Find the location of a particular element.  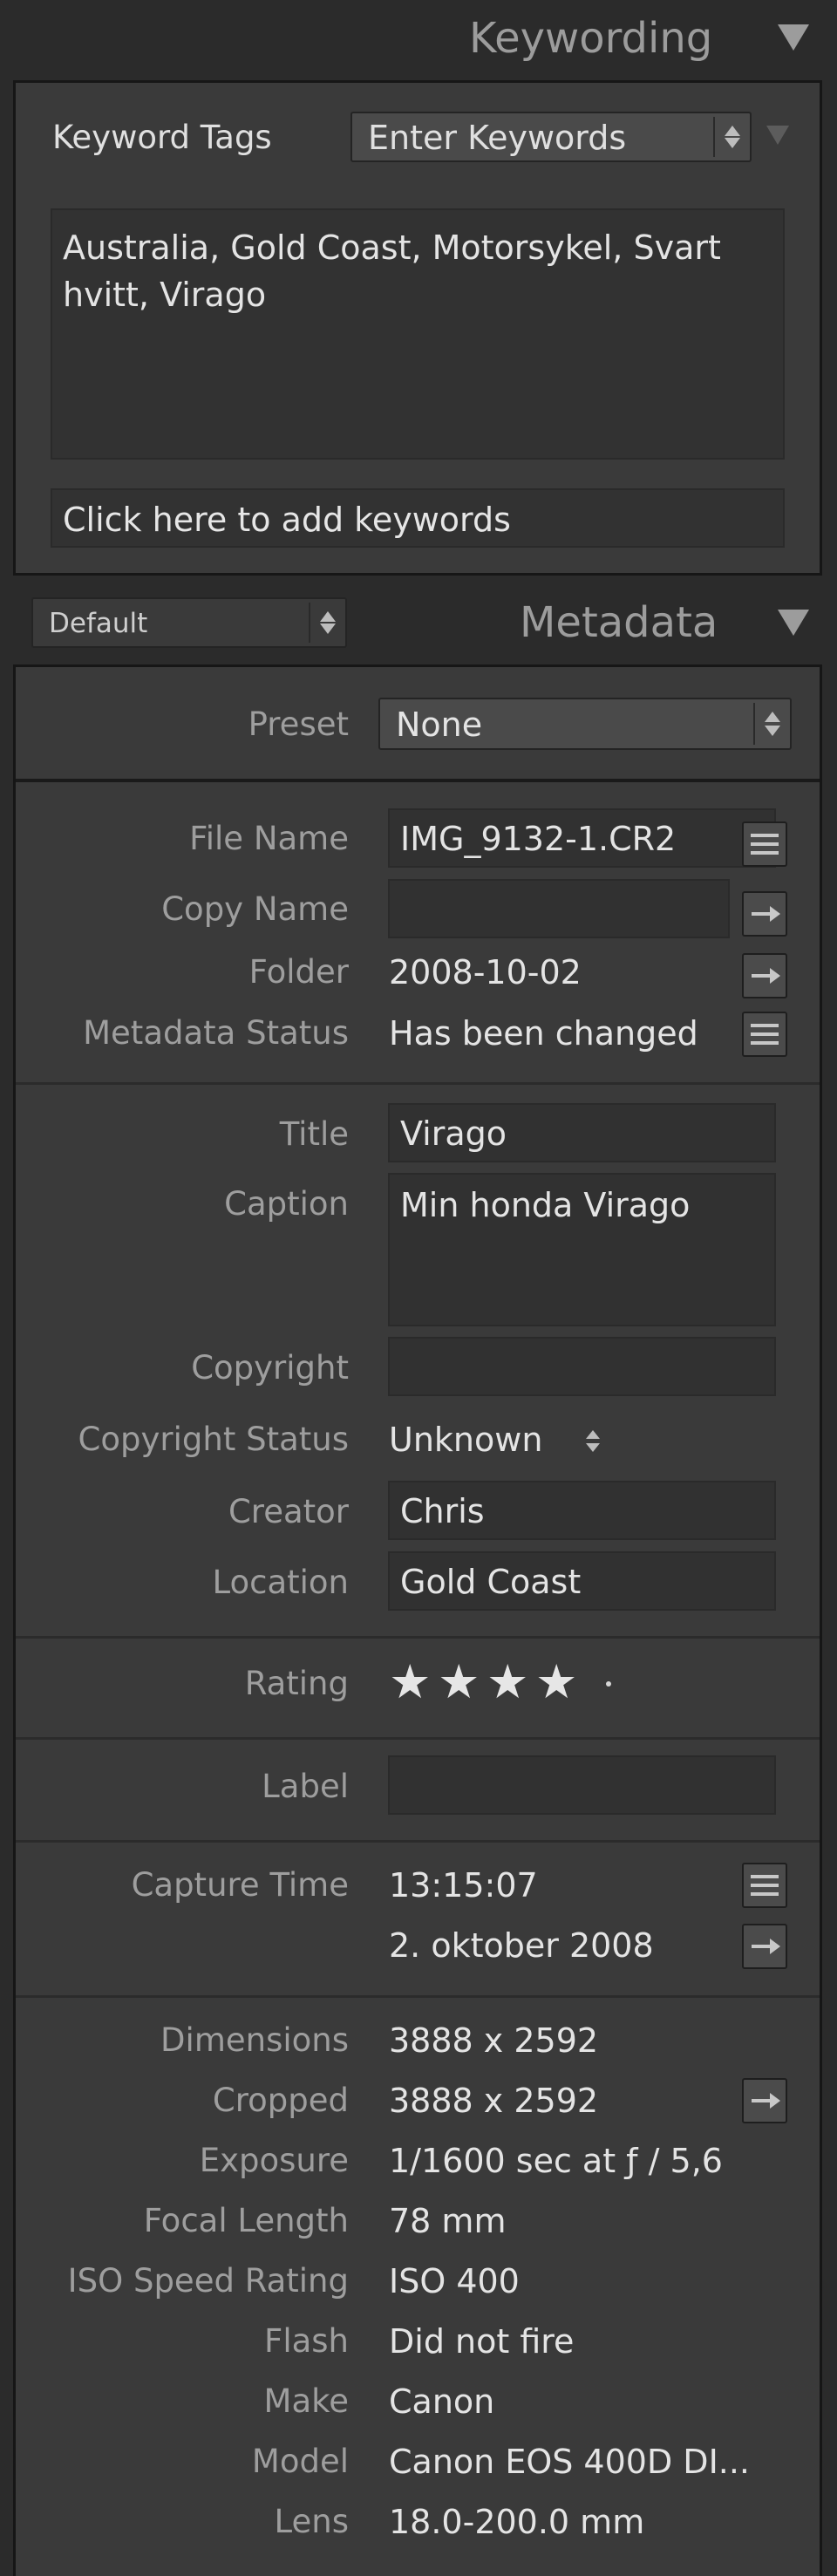

file-name-field: IMG_9132-1.CR2 is located at coordinates (582, 838).